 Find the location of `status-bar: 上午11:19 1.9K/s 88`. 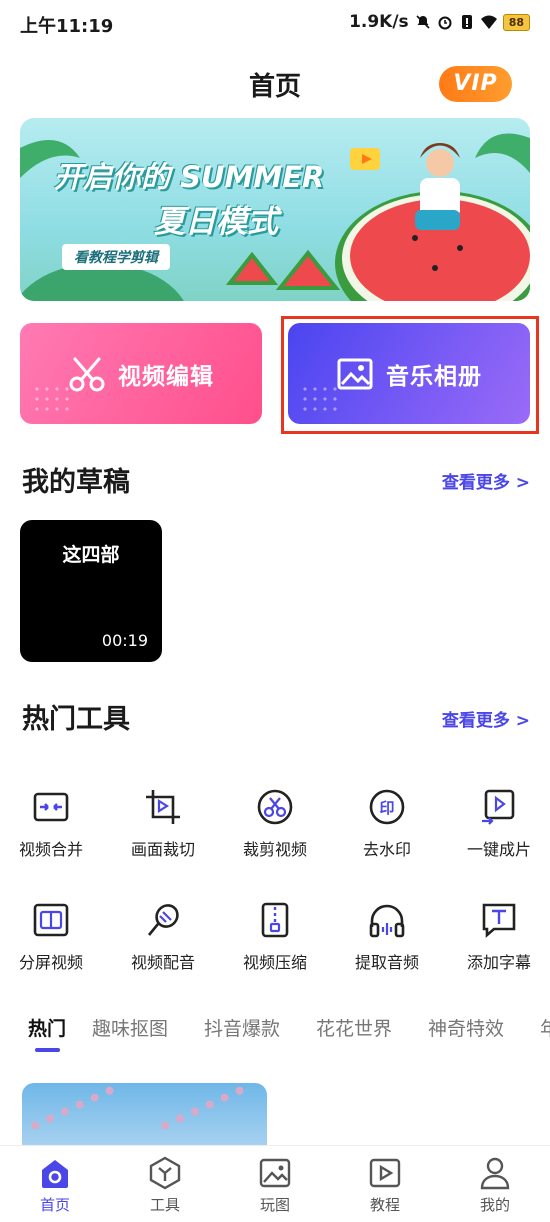

status-bar: 上午11:19 1.9K/s 88 is located at coordinates (275, 25).